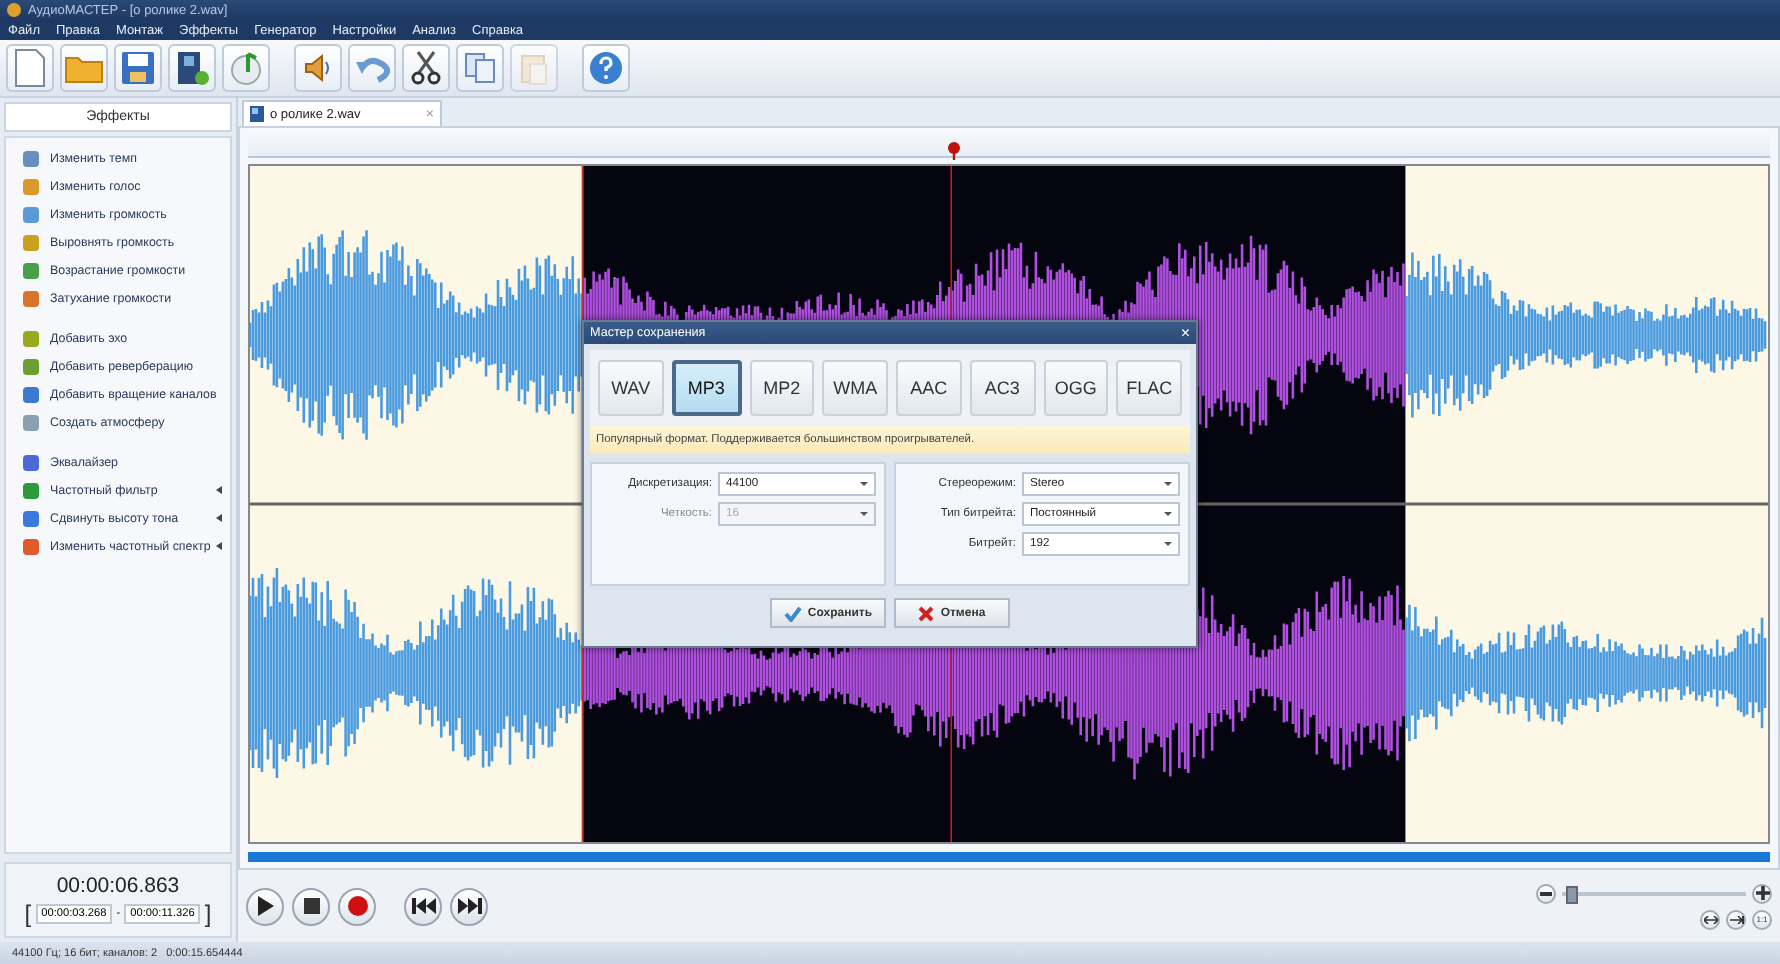  Describe the element at coordinates (14, 10) in the screenshot. I see `app-icon` at that location.